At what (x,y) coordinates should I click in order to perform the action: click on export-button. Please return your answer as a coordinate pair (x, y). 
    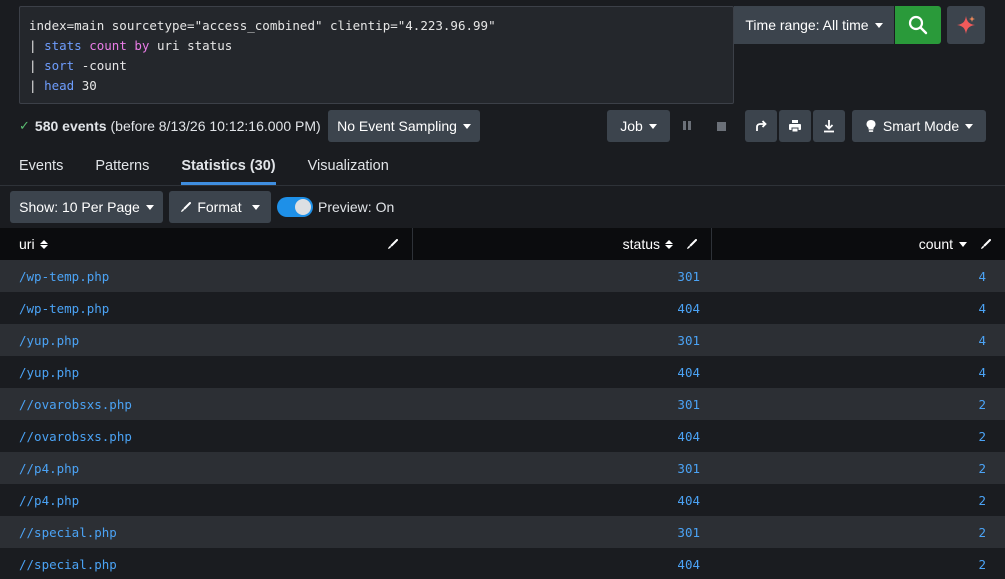
    Looking at the image, I should click on (829, 126).